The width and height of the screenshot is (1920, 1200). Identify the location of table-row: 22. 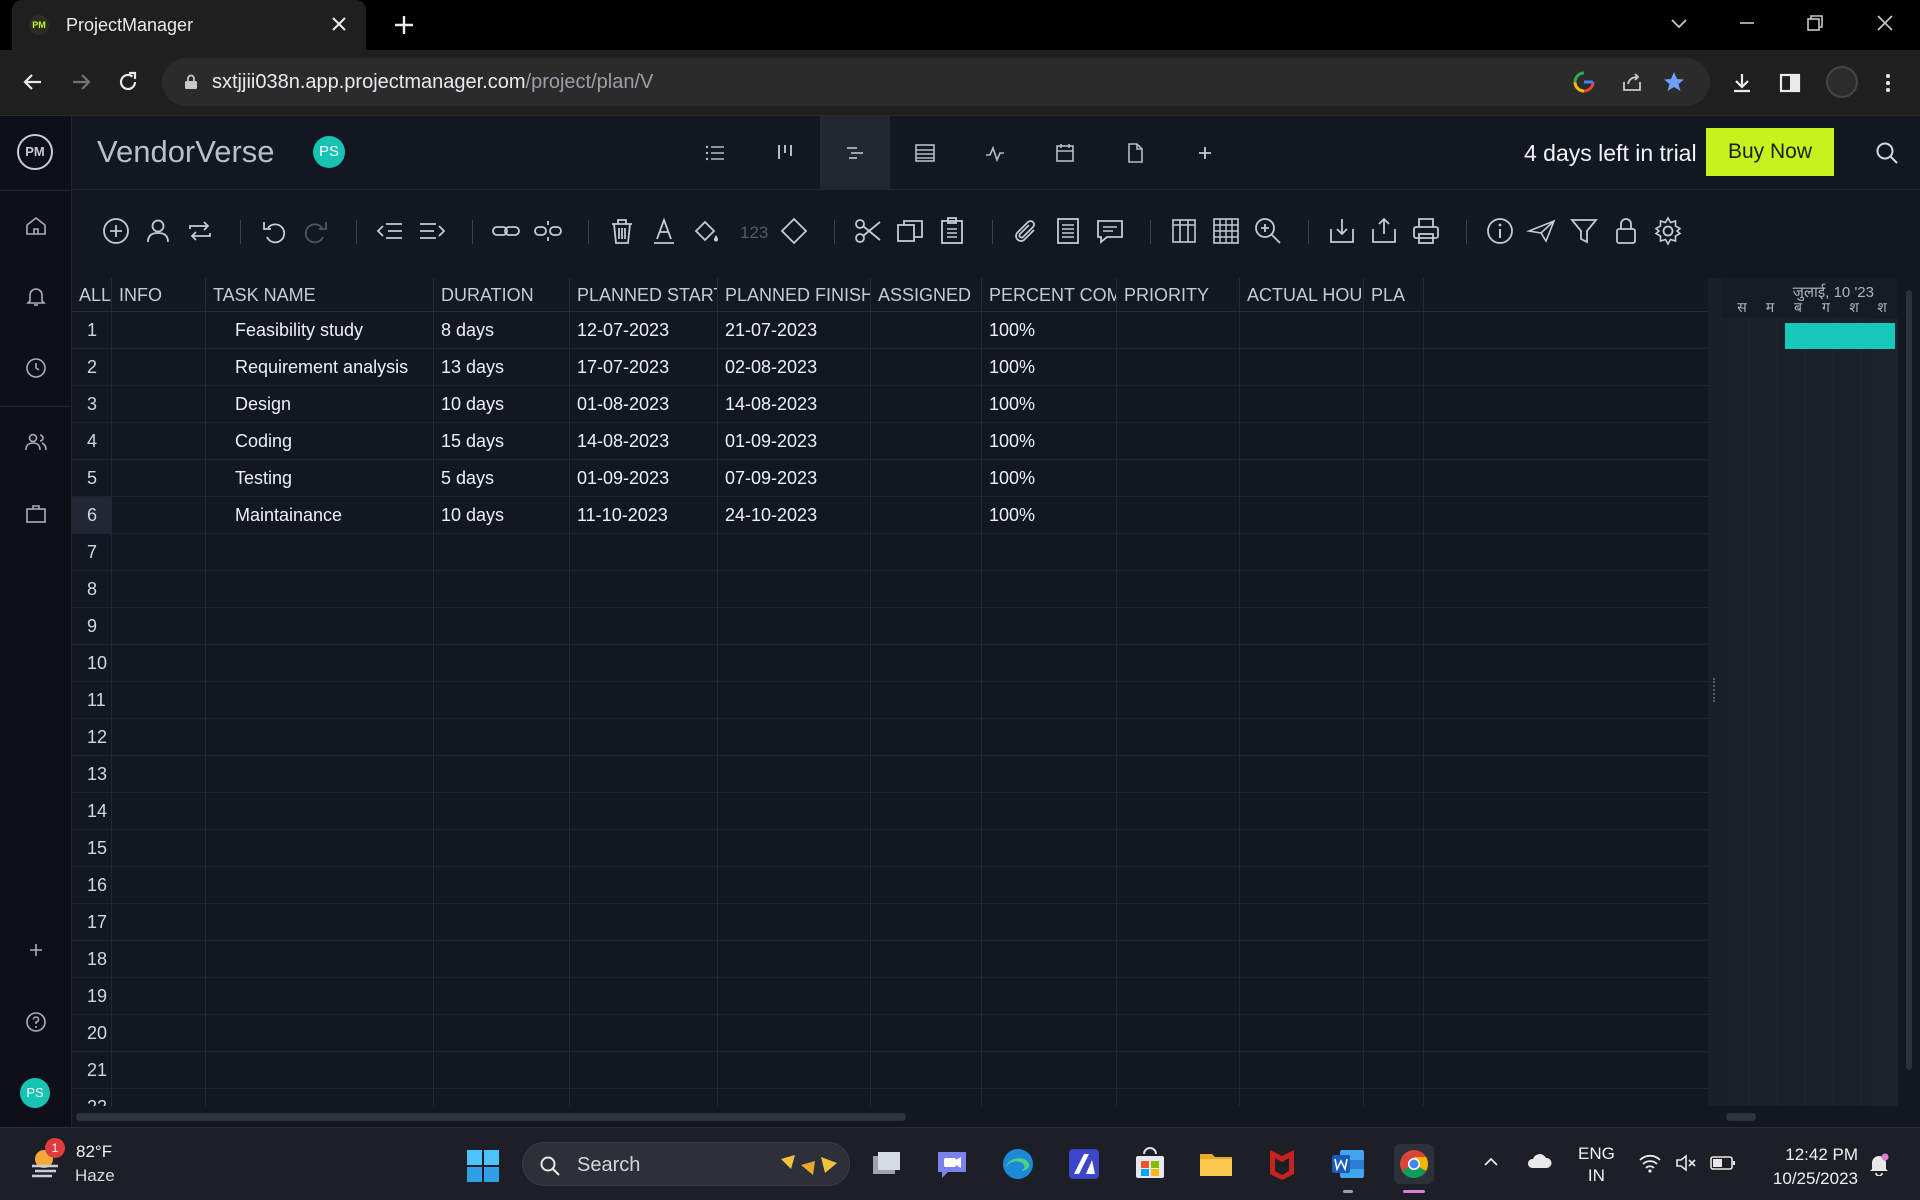
(890, 1097).